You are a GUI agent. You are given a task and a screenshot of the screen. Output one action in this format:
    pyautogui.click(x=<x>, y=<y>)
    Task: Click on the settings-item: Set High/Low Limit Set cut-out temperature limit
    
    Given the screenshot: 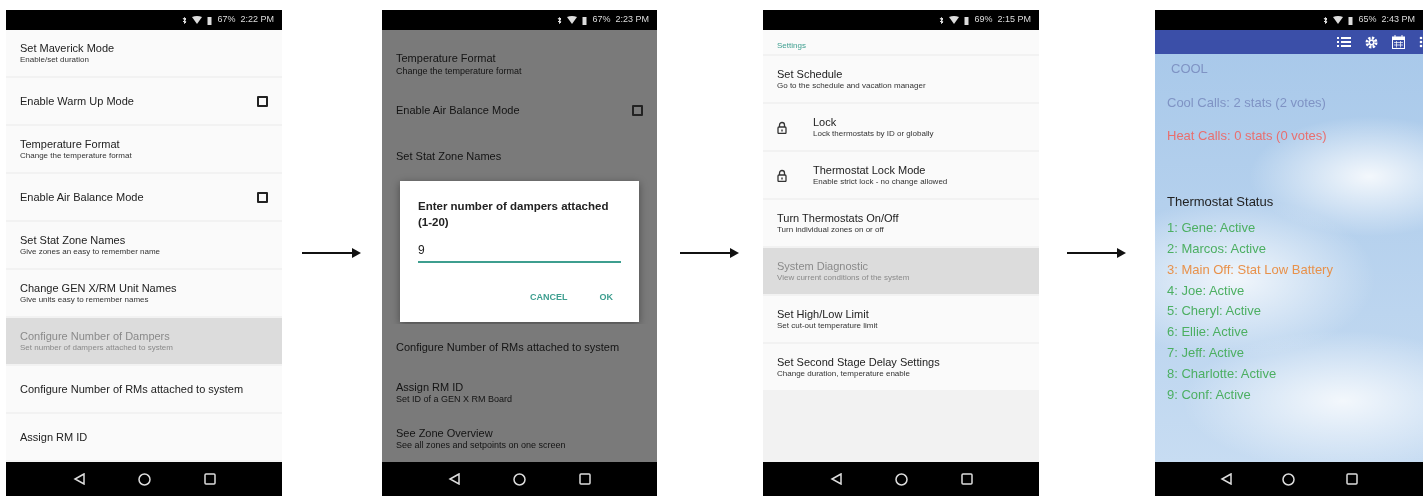 What is the action you would take?
    pyautogui.click(x=901, y=319)
    